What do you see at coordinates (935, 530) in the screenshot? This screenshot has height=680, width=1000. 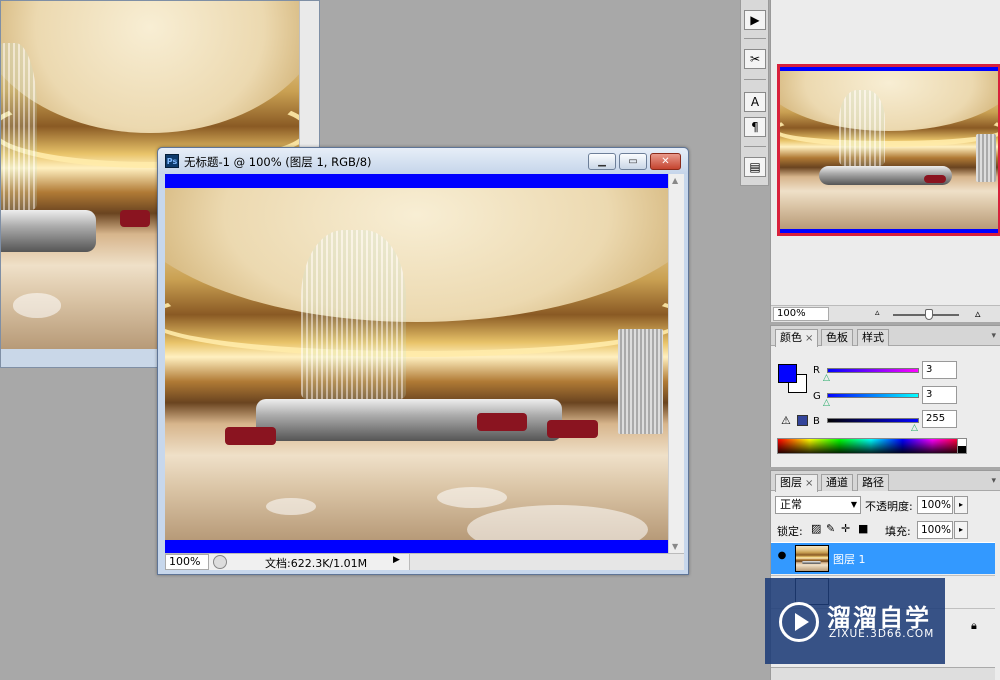 I see `fill-field: 100%` at bounding box center [935, 530].